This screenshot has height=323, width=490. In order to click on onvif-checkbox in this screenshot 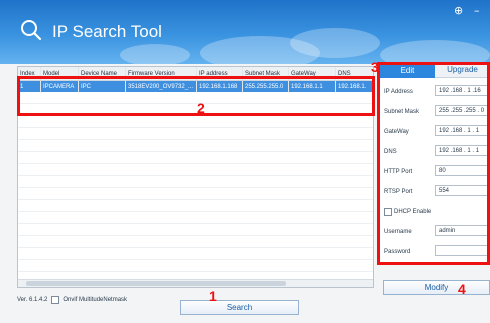, I will do `click(55, 300)`.